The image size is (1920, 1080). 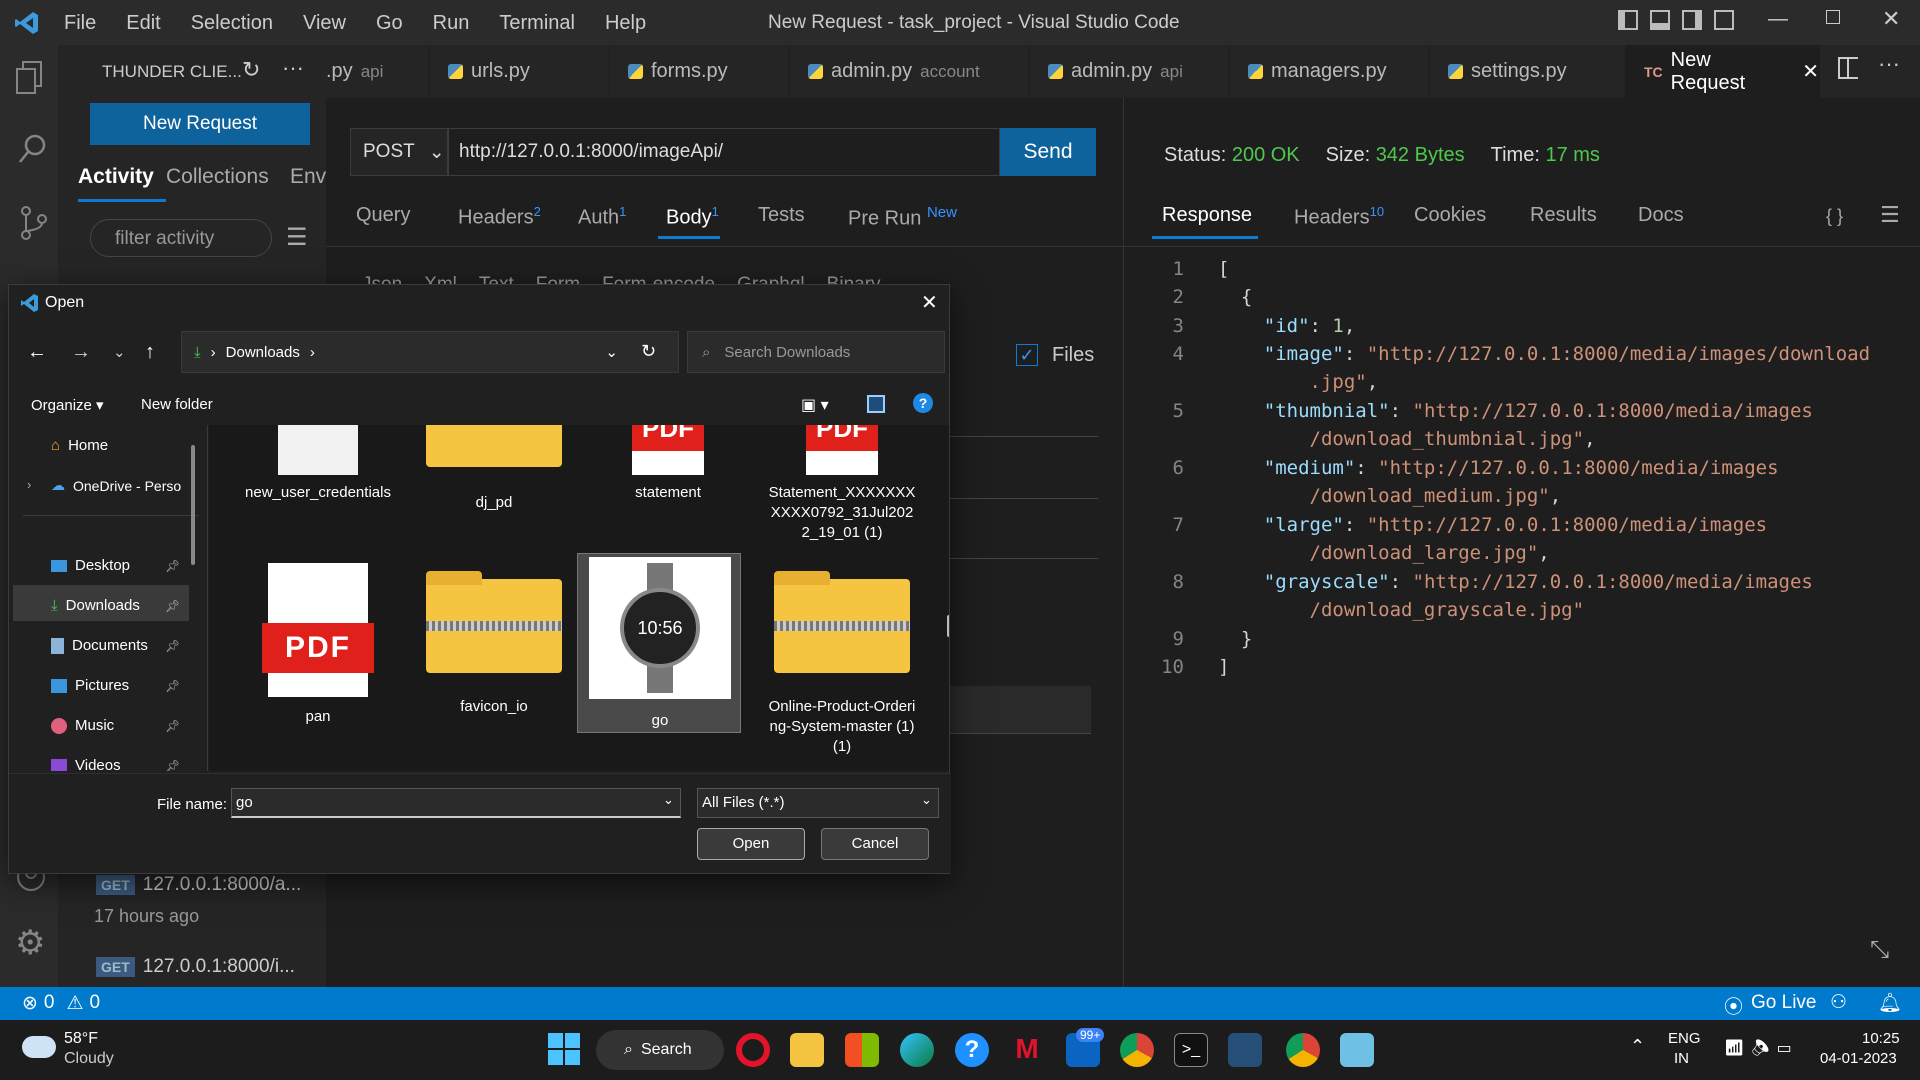 What do you see at coordinates (95, 605) in the screenshot?
I see `nav-downloads: ⤓ Downloads` at bounding box center [95, 605].